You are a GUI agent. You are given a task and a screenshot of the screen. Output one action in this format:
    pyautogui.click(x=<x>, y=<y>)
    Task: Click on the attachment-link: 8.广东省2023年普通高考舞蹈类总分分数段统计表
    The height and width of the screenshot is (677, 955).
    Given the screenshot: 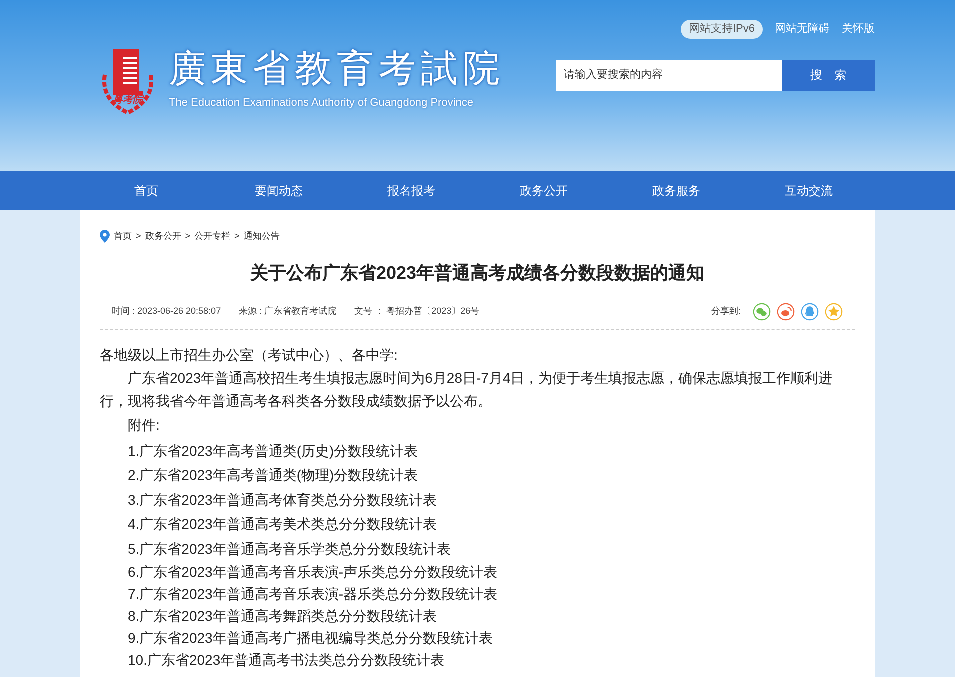 What is the action you would take?
    pyautogui.click(x=282, y=616)
    